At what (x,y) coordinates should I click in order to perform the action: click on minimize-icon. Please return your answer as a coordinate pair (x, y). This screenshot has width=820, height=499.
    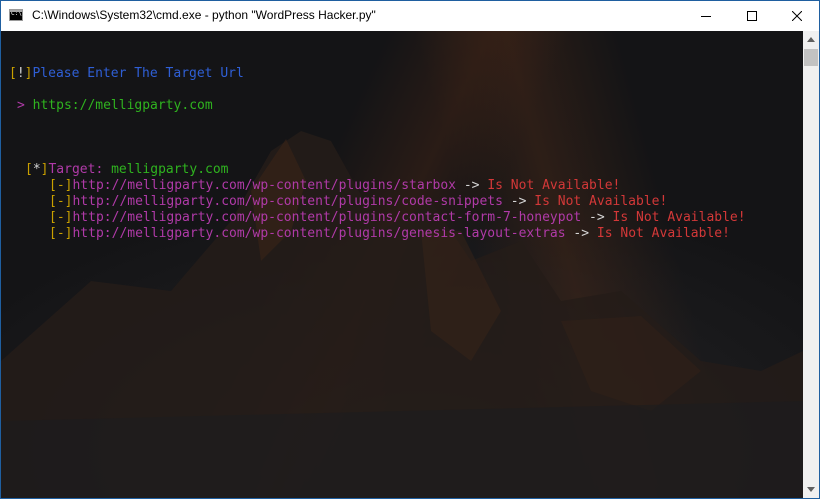
    Looking at the image, I should click on (706, 16).